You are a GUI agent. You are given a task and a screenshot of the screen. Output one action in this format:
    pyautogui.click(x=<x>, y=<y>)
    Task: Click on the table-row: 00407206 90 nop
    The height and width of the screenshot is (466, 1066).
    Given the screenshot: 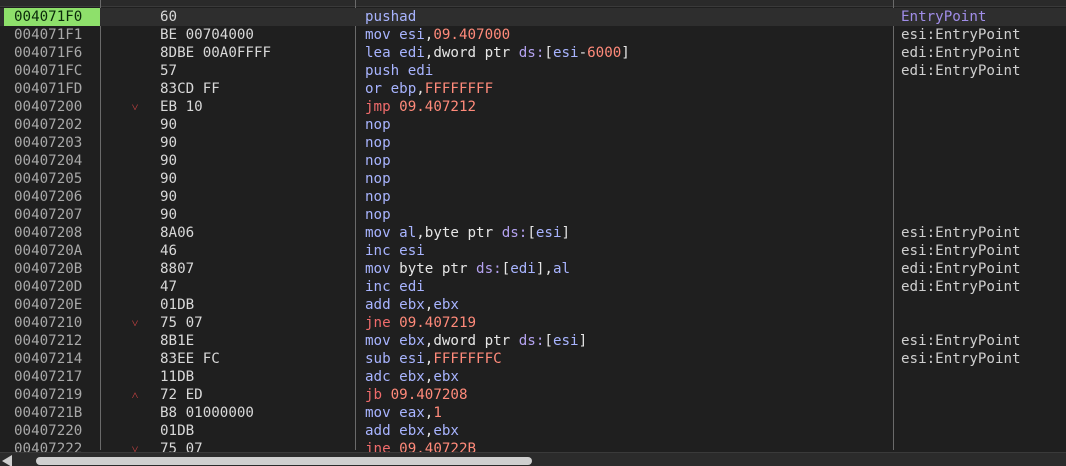 What is the action you would take?
    pyautogui.click(x=533, y=197)
    